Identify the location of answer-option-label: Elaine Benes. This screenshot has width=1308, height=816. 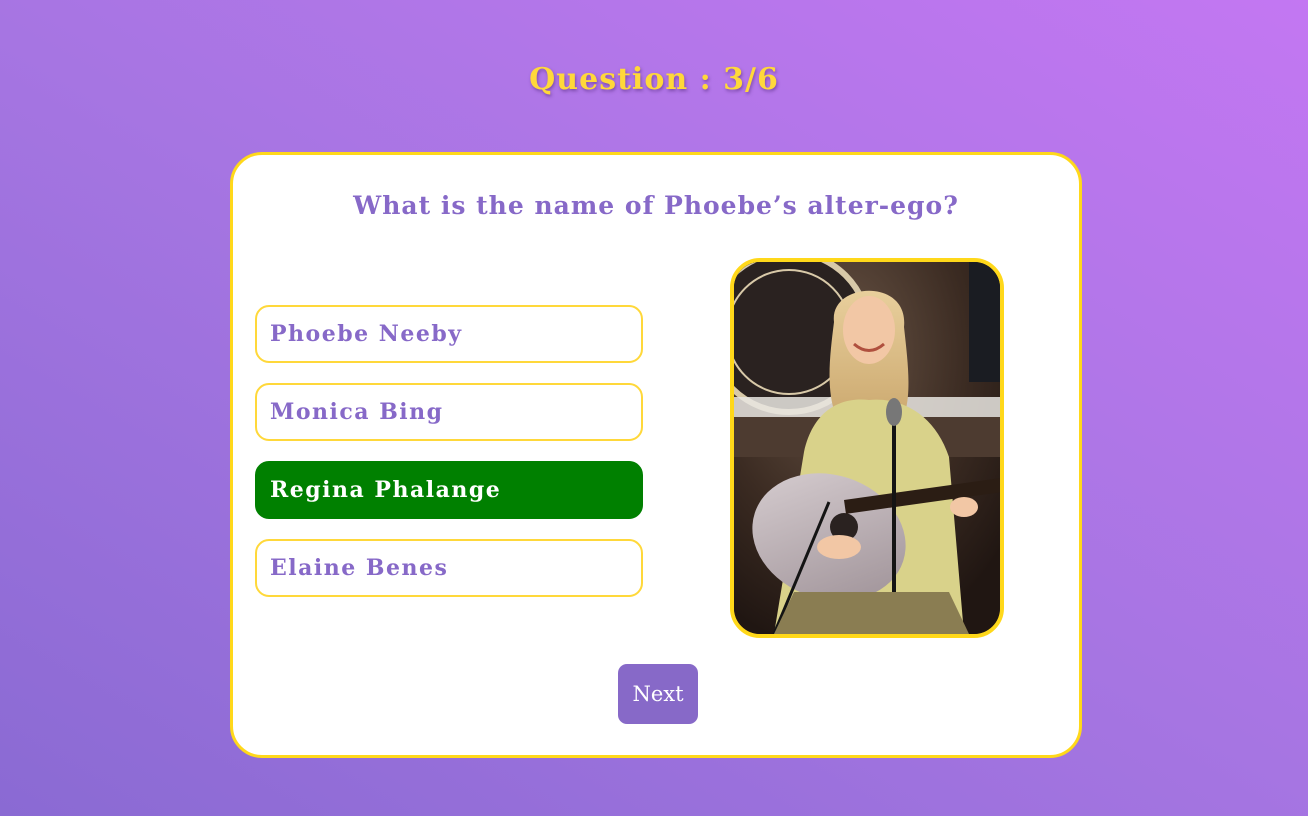
(359, 568).